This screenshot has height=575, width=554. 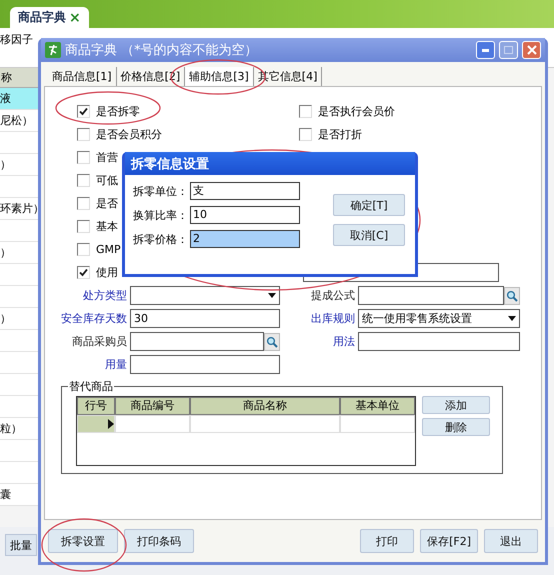 What do you see at coordinates (387, 541) in the screenshot?
I see `footer-button: 打印` at bounding box center [387, 541].